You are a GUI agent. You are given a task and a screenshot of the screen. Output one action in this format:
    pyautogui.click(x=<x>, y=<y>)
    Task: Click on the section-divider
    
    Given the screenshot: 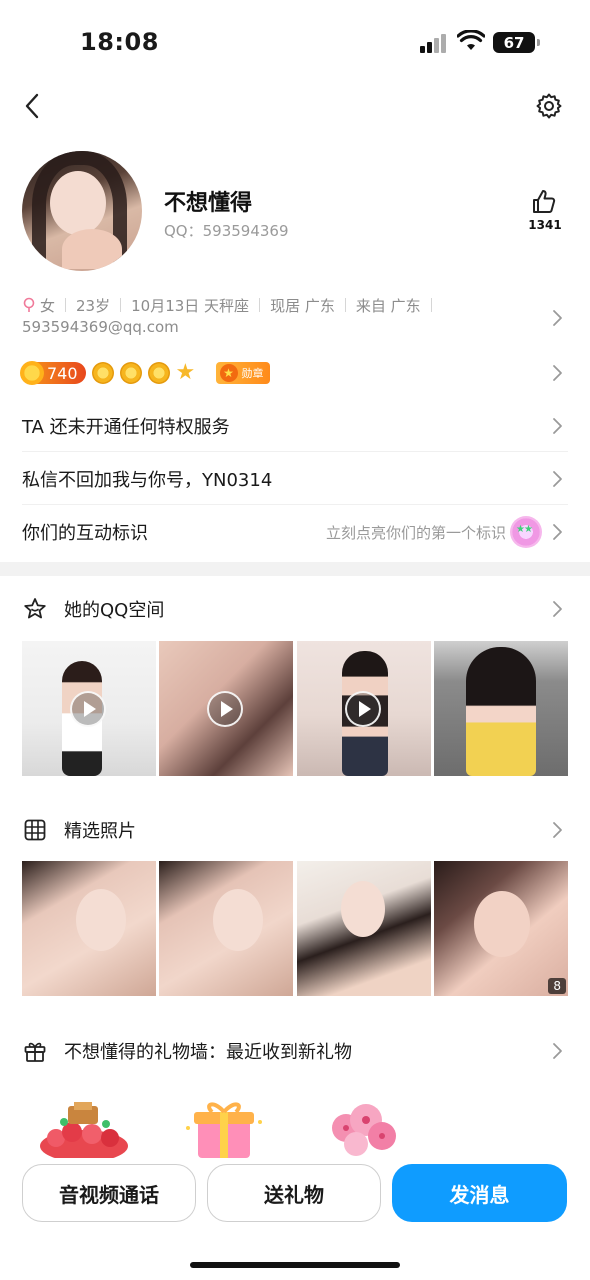 What is the action you would take?
    pyautogui.click(x=295, y=569)
    